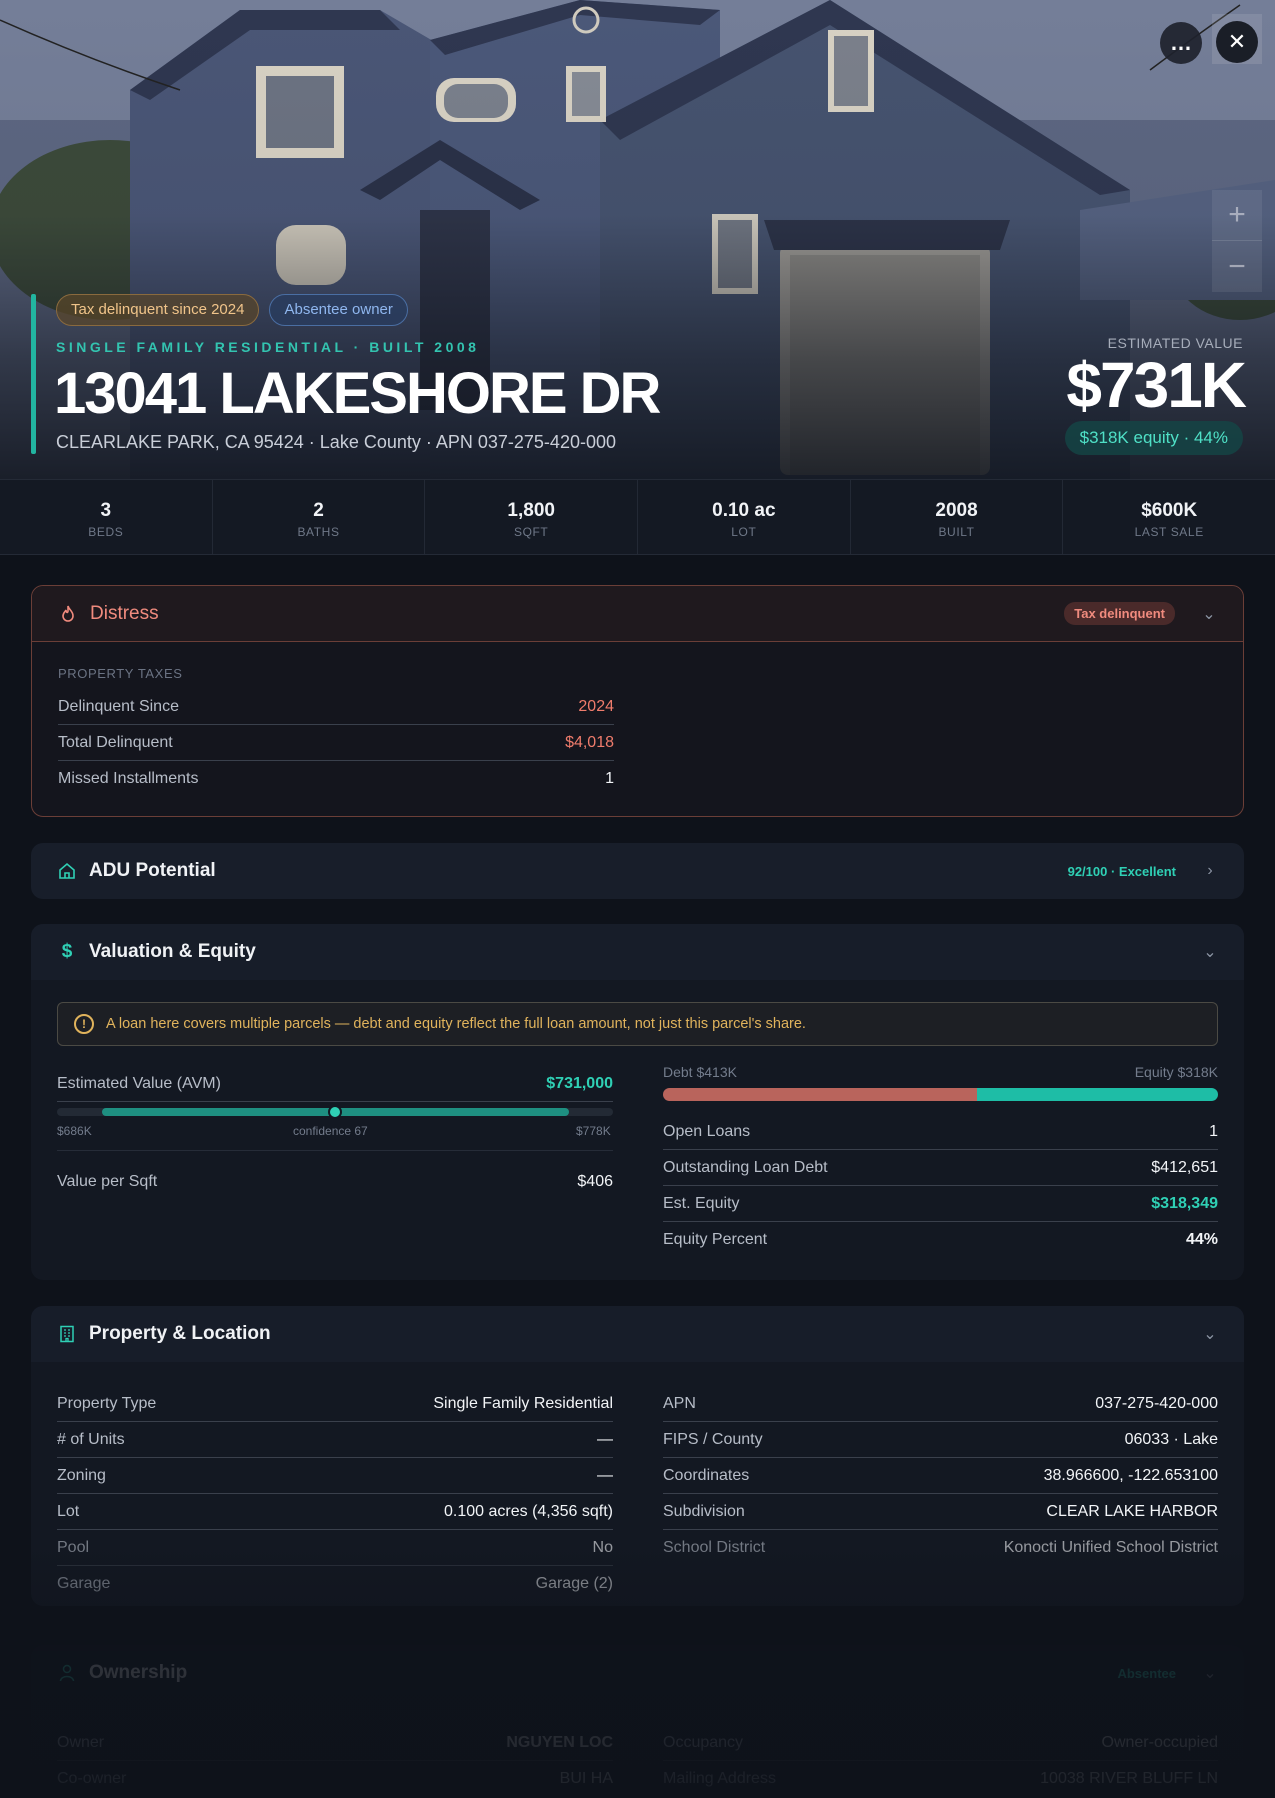 The height and width of the screenshot is (1798, 1275). Describe the element at coordinates (67, 871) in the screenshot. I see `house-icon` at that location.